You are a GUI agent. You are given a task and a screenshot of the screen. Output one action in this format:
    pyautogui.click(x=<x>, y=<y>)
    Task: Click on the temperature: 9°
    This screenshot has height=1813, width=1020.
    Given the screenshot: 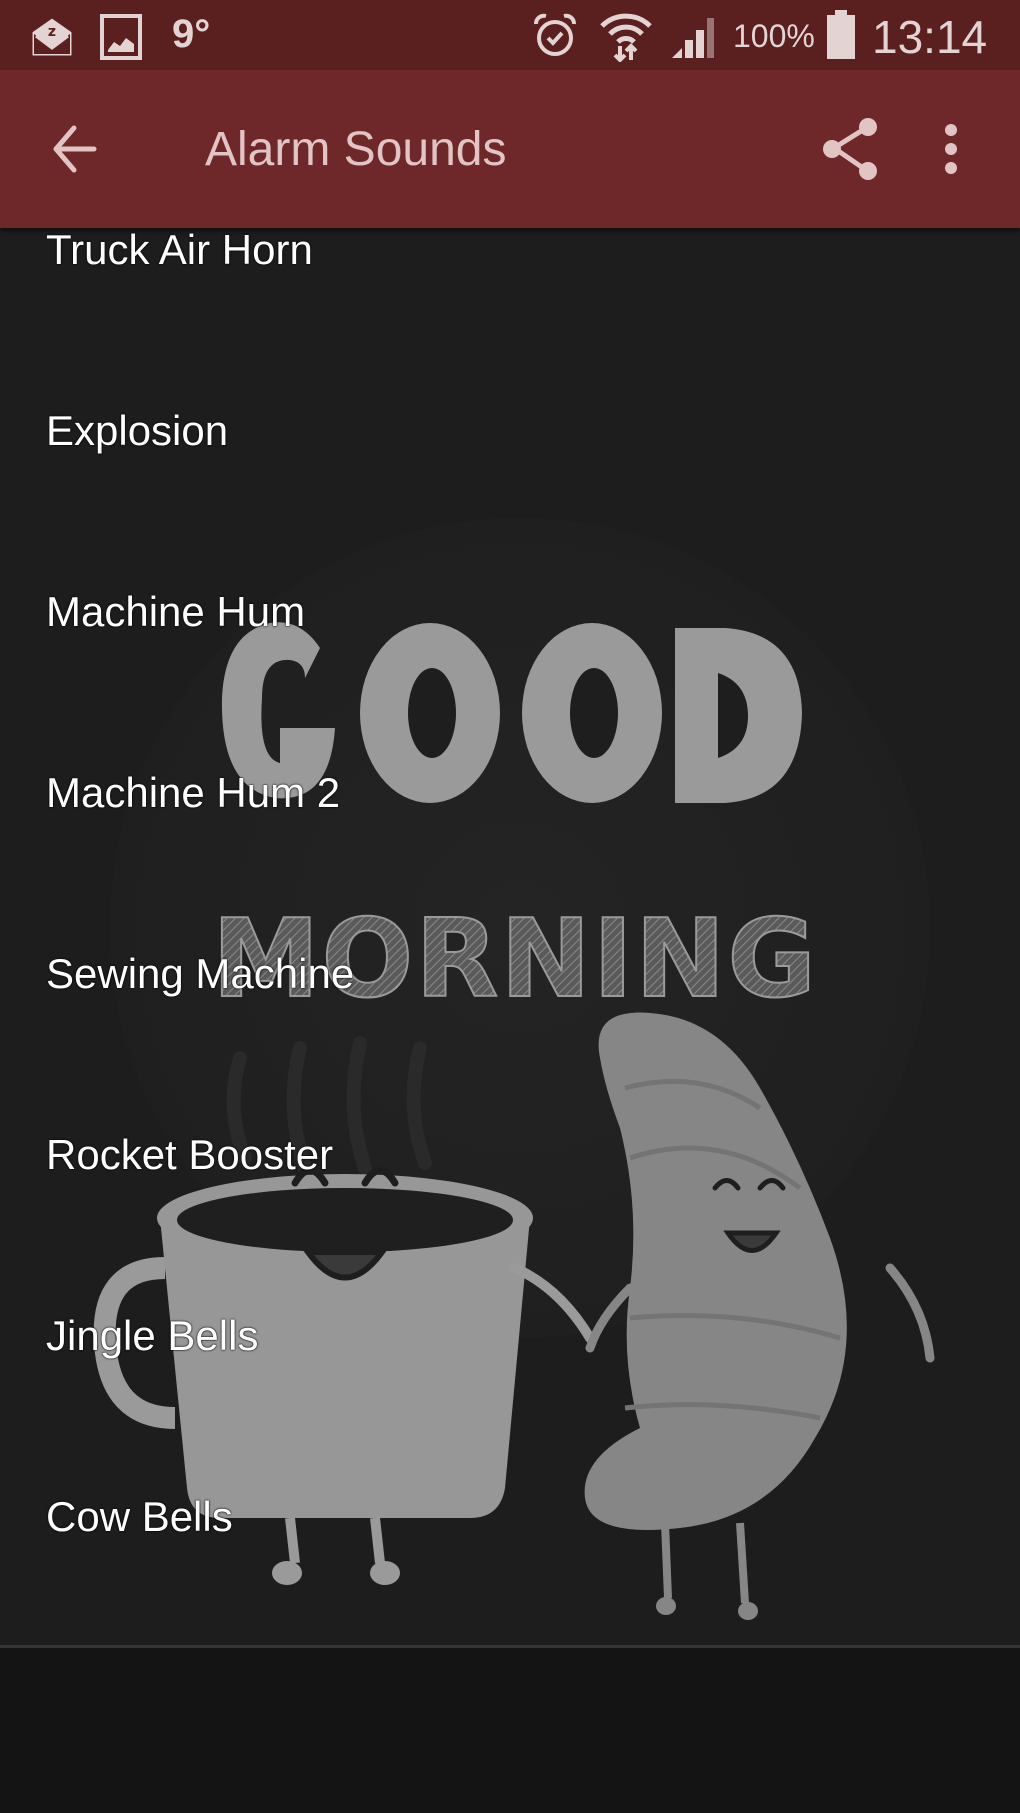 What is the action you would take?
    pyautogui.click(x=191, y=34)
    